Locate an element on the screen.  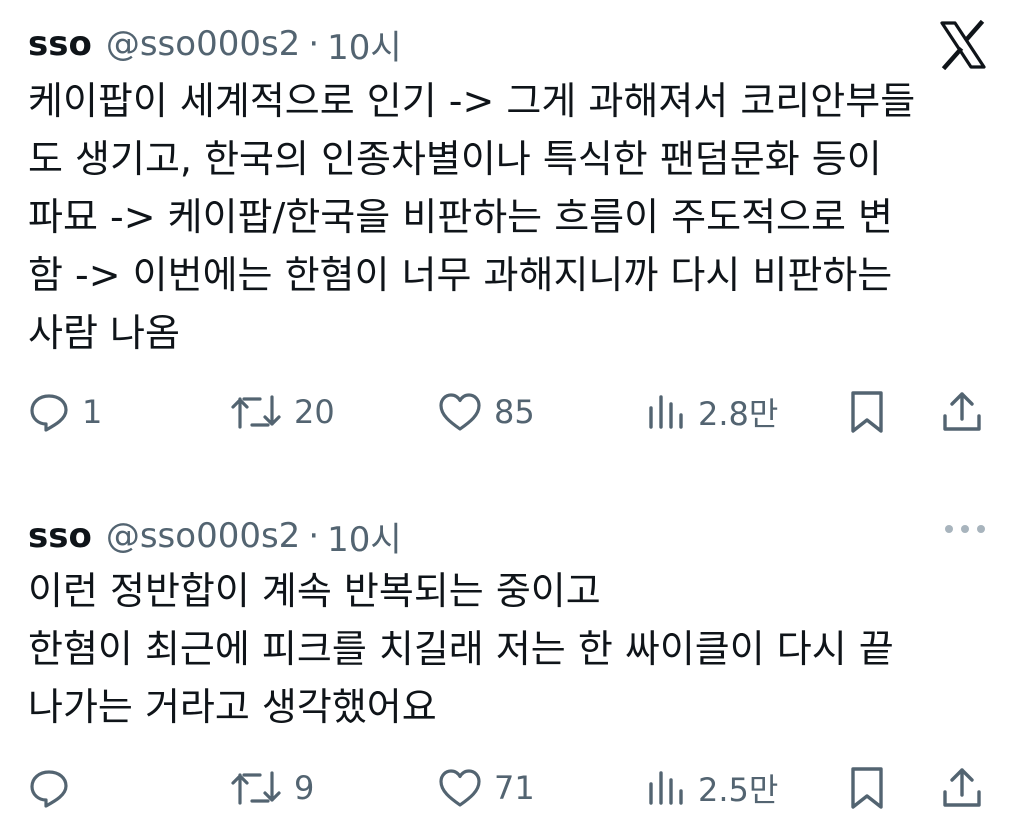
views-count: 2.8만 is located at coordinates (738, 414).